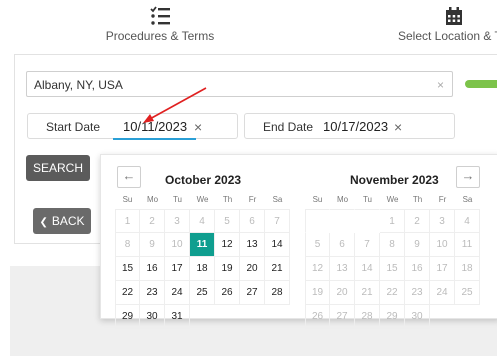  I want to click on day-cell: 8, so click(392, 245).